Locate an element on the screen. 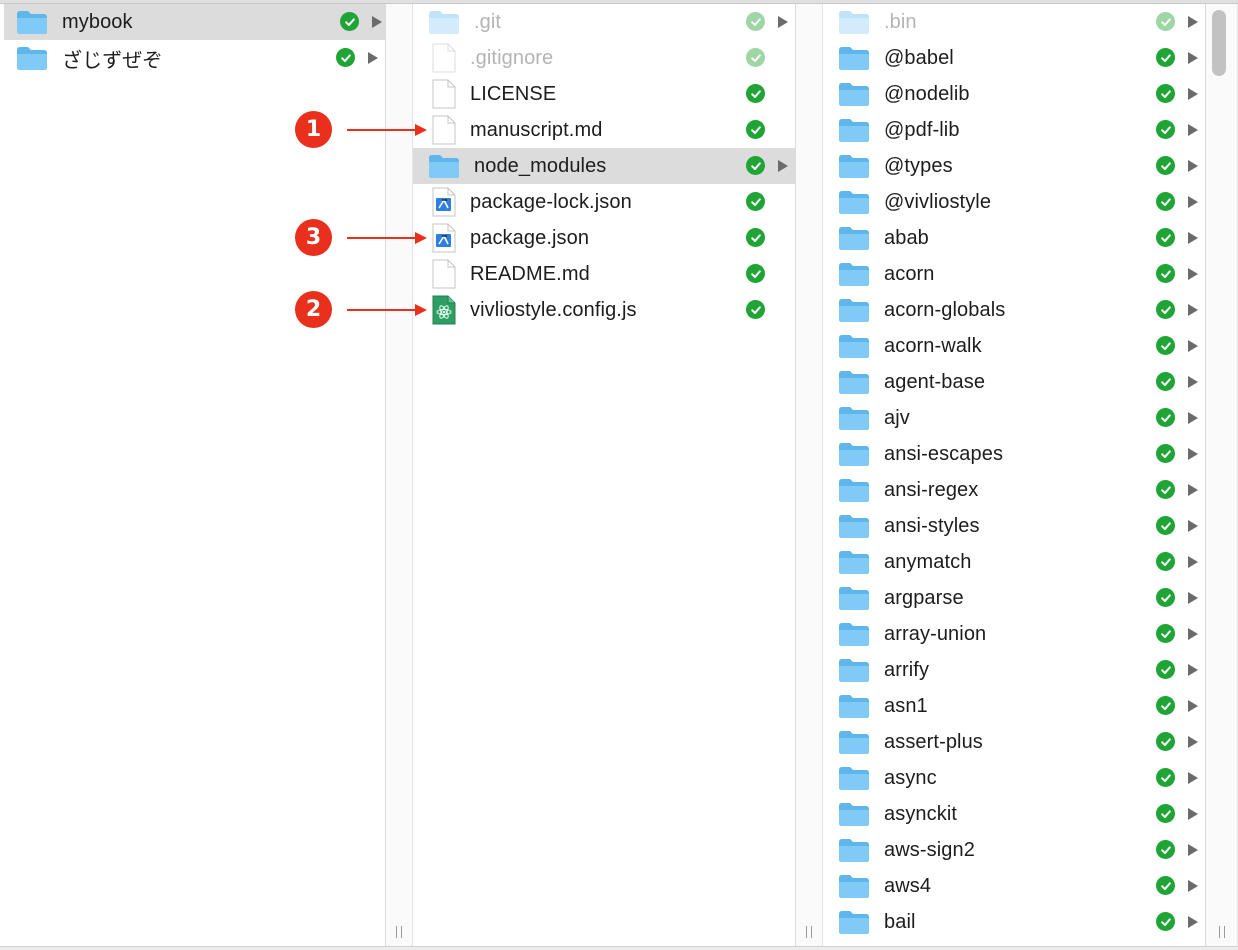 The width and height of the screenshot is (1238, 950). list-item-arrify: arrify is located at coordinates (1014, 670).